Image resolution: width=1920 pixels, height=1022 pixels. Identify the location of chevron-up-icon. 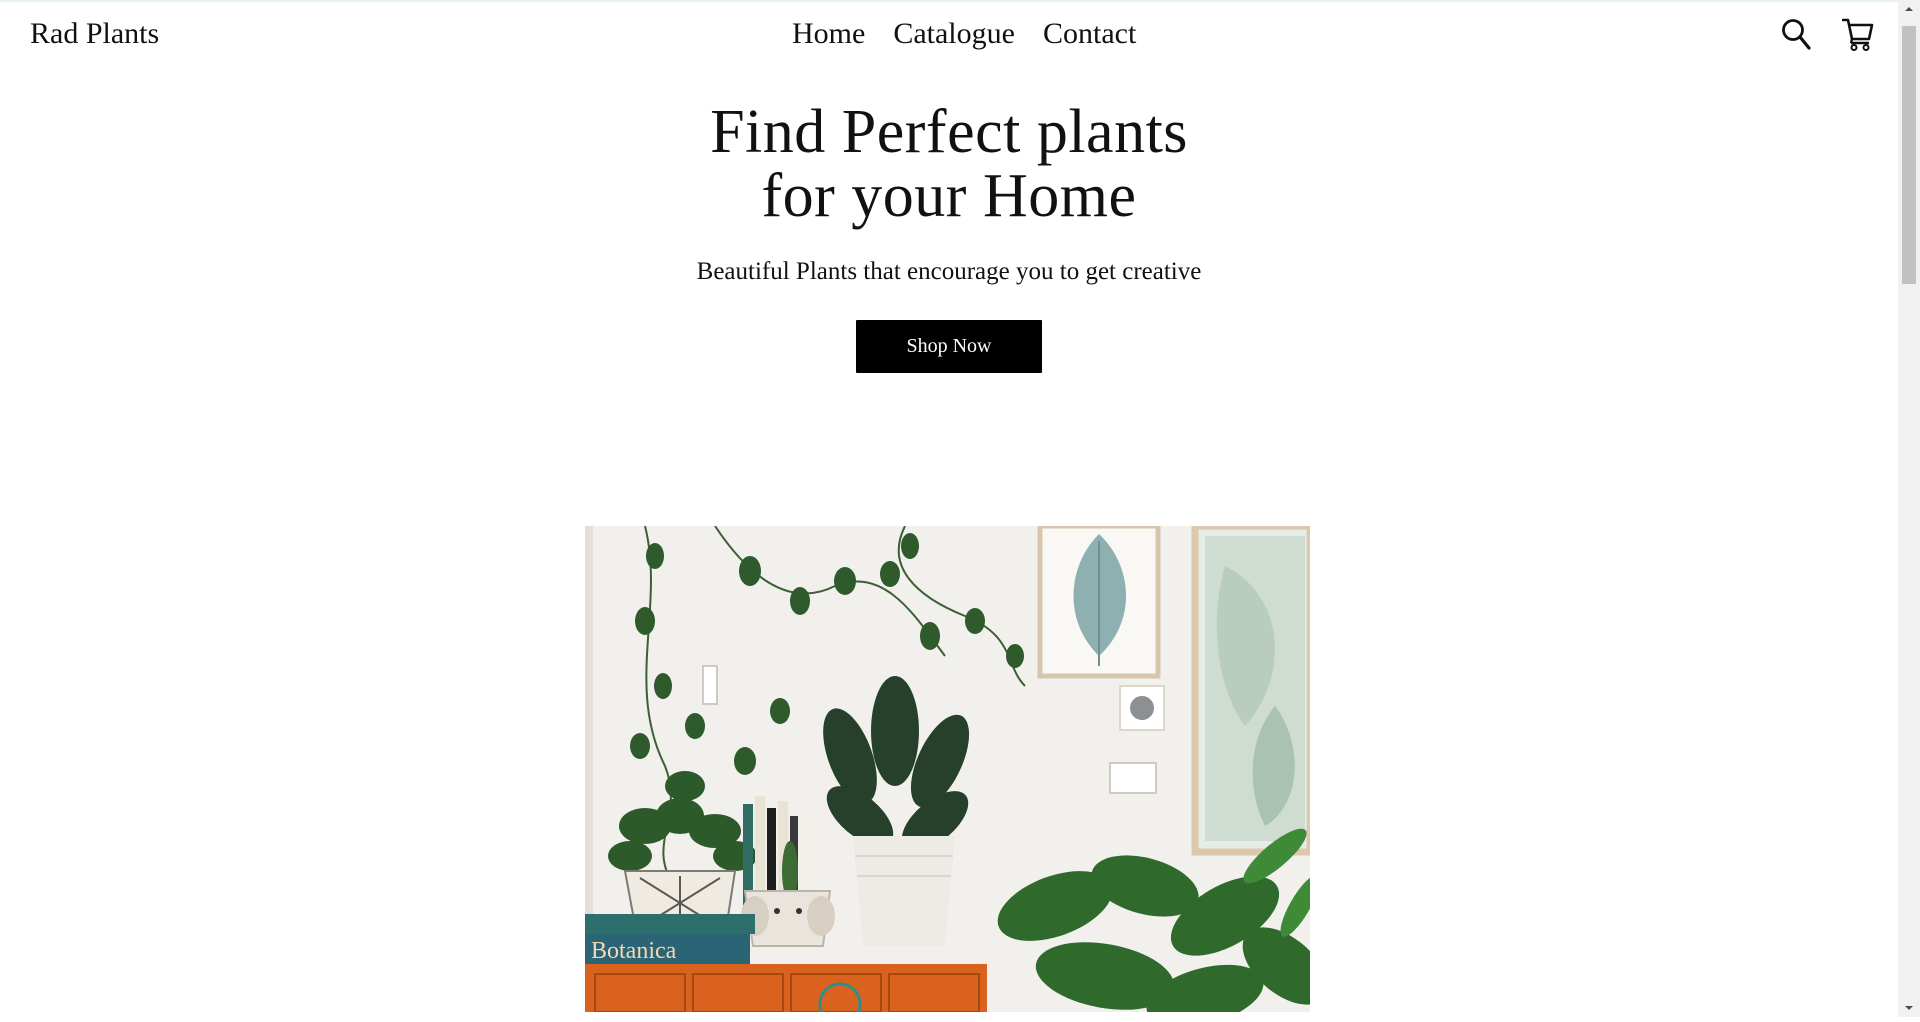
(1909, 9).